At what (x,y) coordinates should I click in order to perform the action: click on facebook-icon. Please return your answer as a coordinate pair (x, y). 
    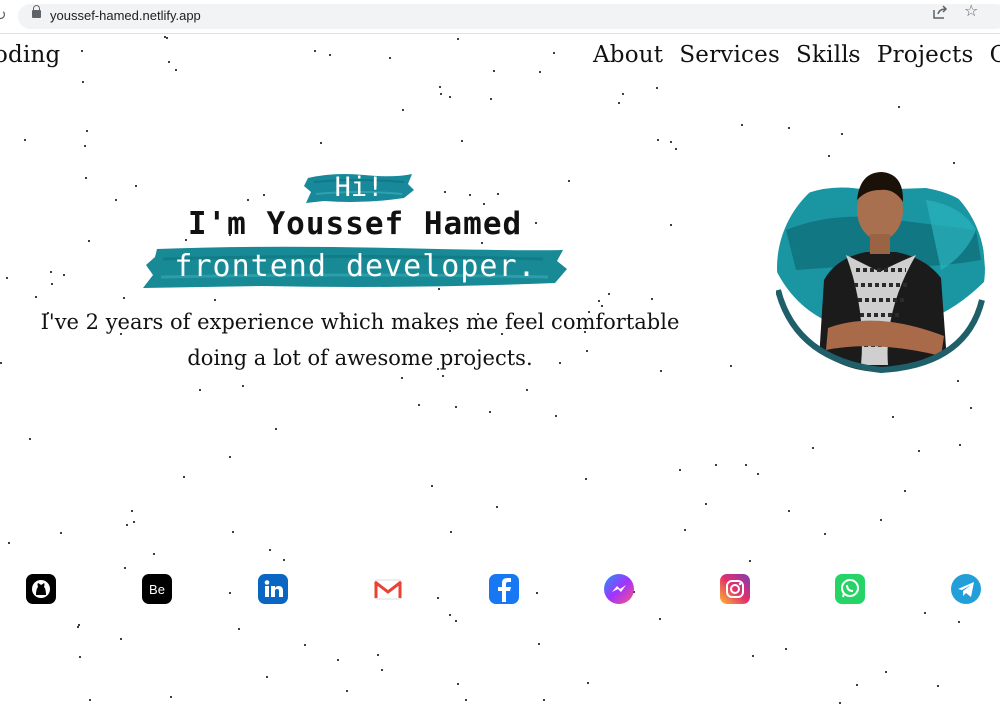
    Looking at the image, I should click on (504, 589).